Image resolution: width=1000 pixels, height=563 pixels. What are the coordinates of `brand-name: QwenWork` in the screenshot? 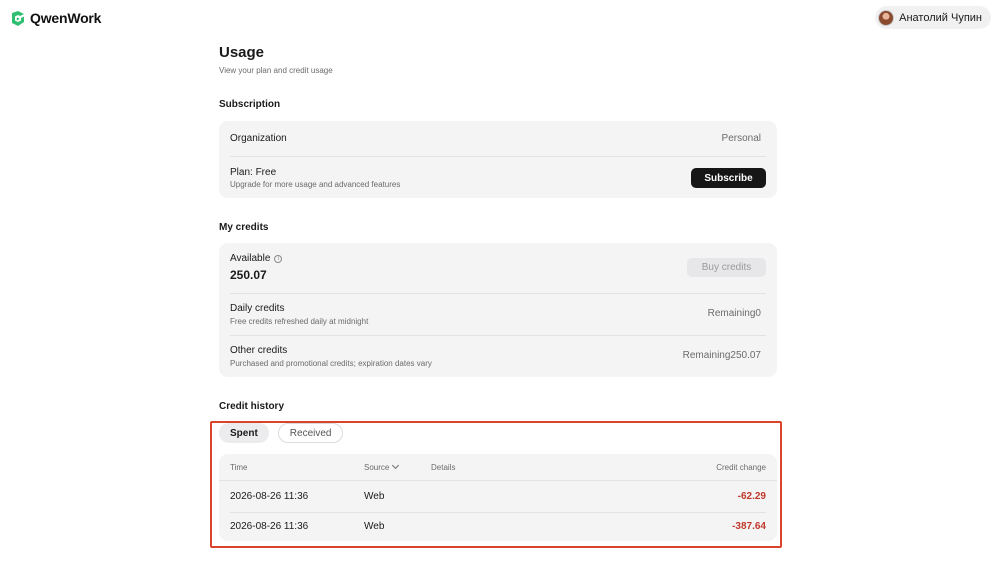 It's located at (66, 18).